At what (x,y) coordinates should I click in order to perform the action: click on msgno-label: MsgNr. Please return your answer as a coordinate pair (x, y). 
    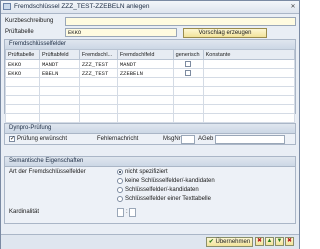
    Looking at the image, I should click on (172, 139).